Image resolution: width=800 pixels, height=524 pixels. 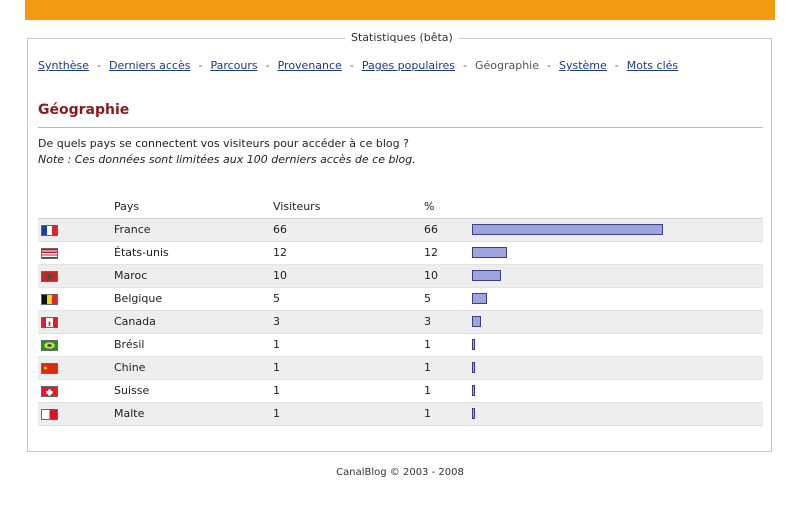 I want to click on country-name: Maroc, so click(x=131, y=275).